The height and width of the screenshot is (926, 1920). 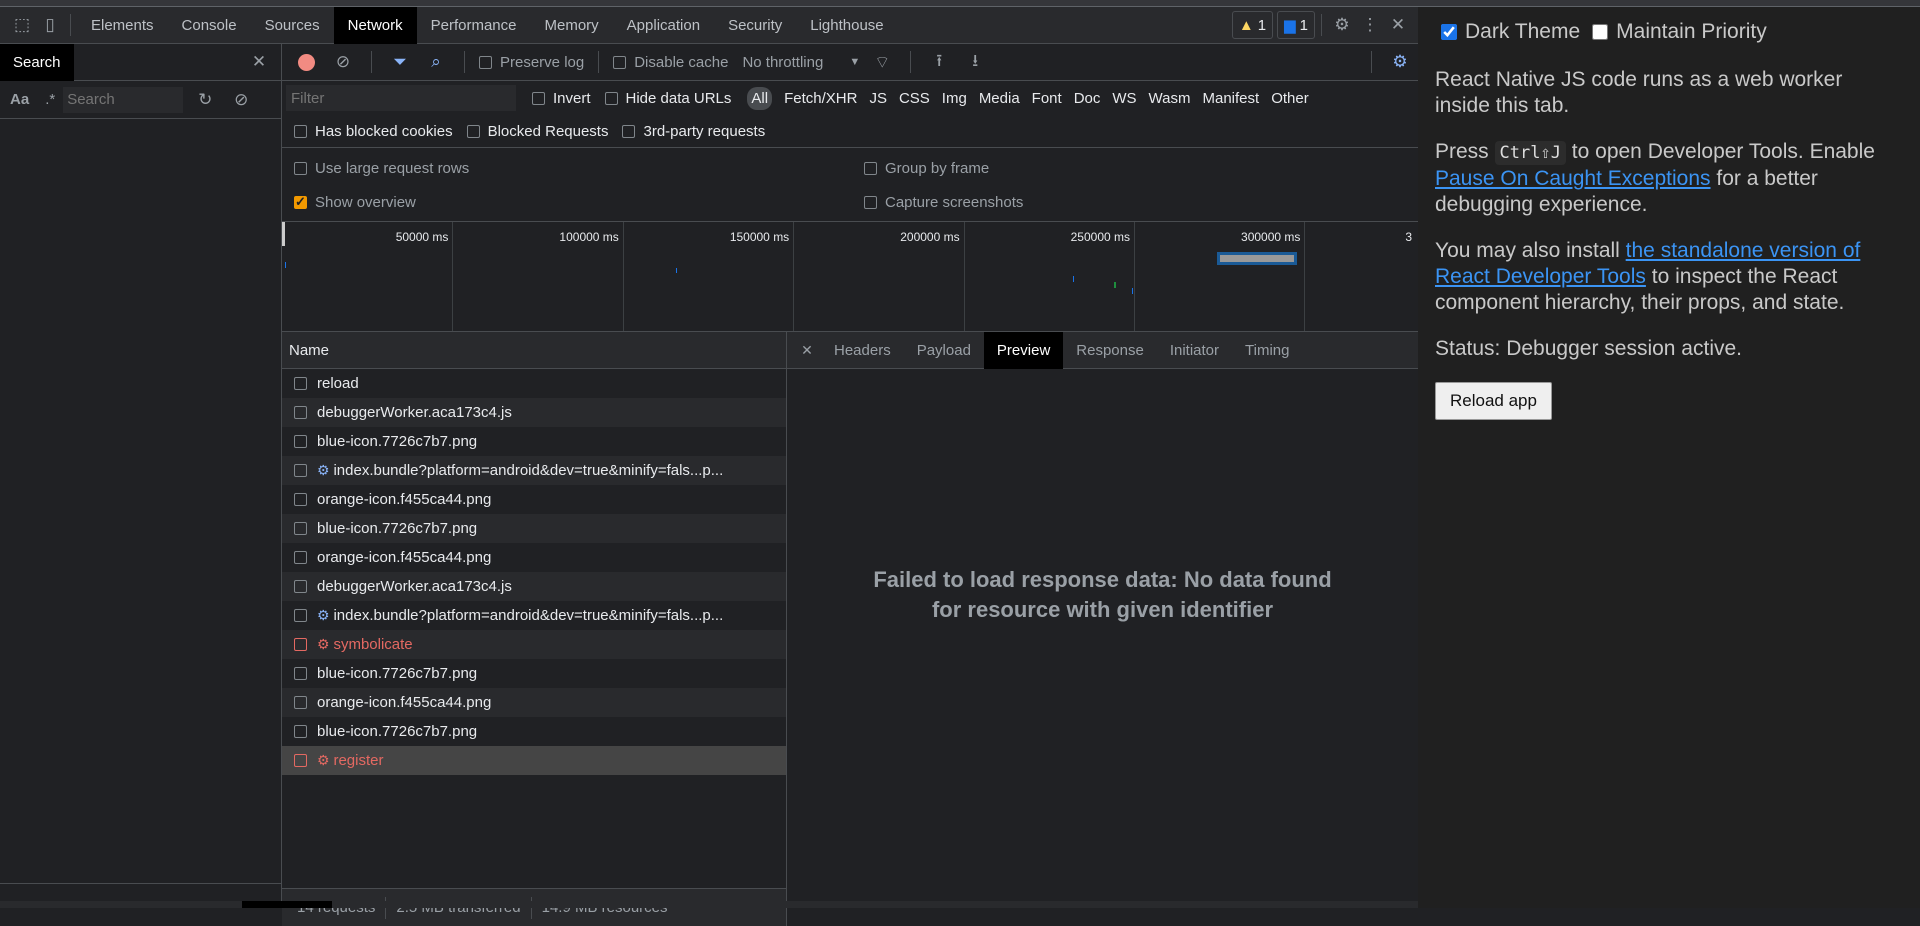 I want to click on filter-icon: ⏷, so click(x=400, y=62).